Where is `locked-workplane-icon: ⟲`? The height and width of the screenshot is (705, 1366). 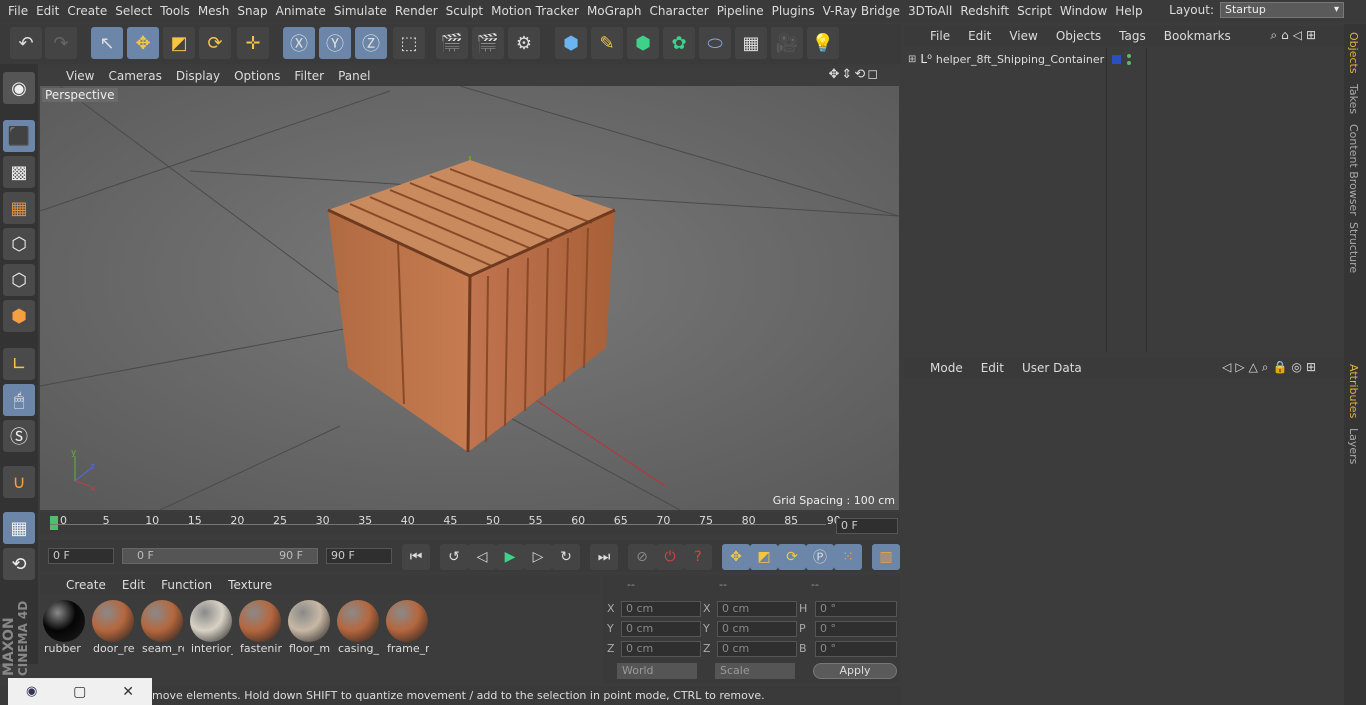 locked-workplane-icon: ⟲ is located at coordinates (19, 564).